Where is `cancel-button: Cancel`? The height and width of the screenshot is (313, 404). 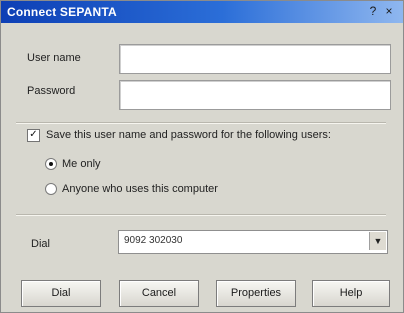
cancel-button: Cancel is located at coordinates (159, 293).